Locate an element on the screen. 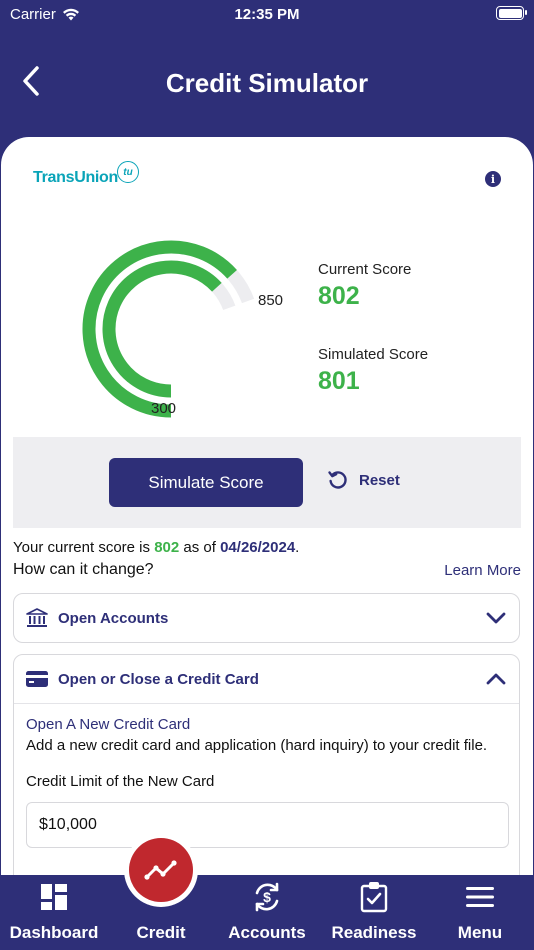 This screenshot has height=950, width=534. accordion-header-credit-card: Open or Close a Credit Card is located at coordinates (266, 679).